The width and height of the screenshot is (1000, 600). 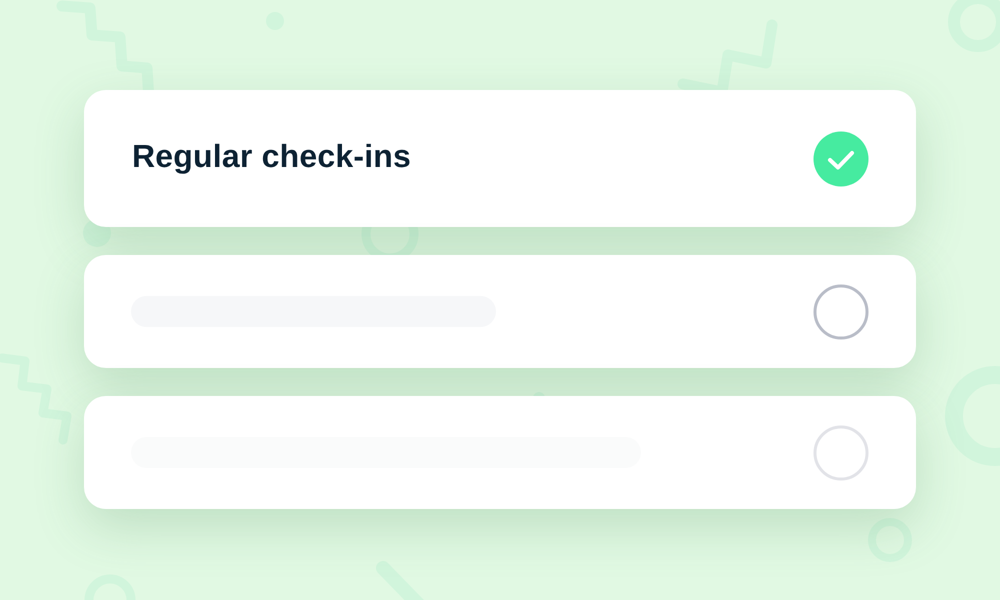 I want to click on item-label: Regular check-ins, so click(x=272, y=156).